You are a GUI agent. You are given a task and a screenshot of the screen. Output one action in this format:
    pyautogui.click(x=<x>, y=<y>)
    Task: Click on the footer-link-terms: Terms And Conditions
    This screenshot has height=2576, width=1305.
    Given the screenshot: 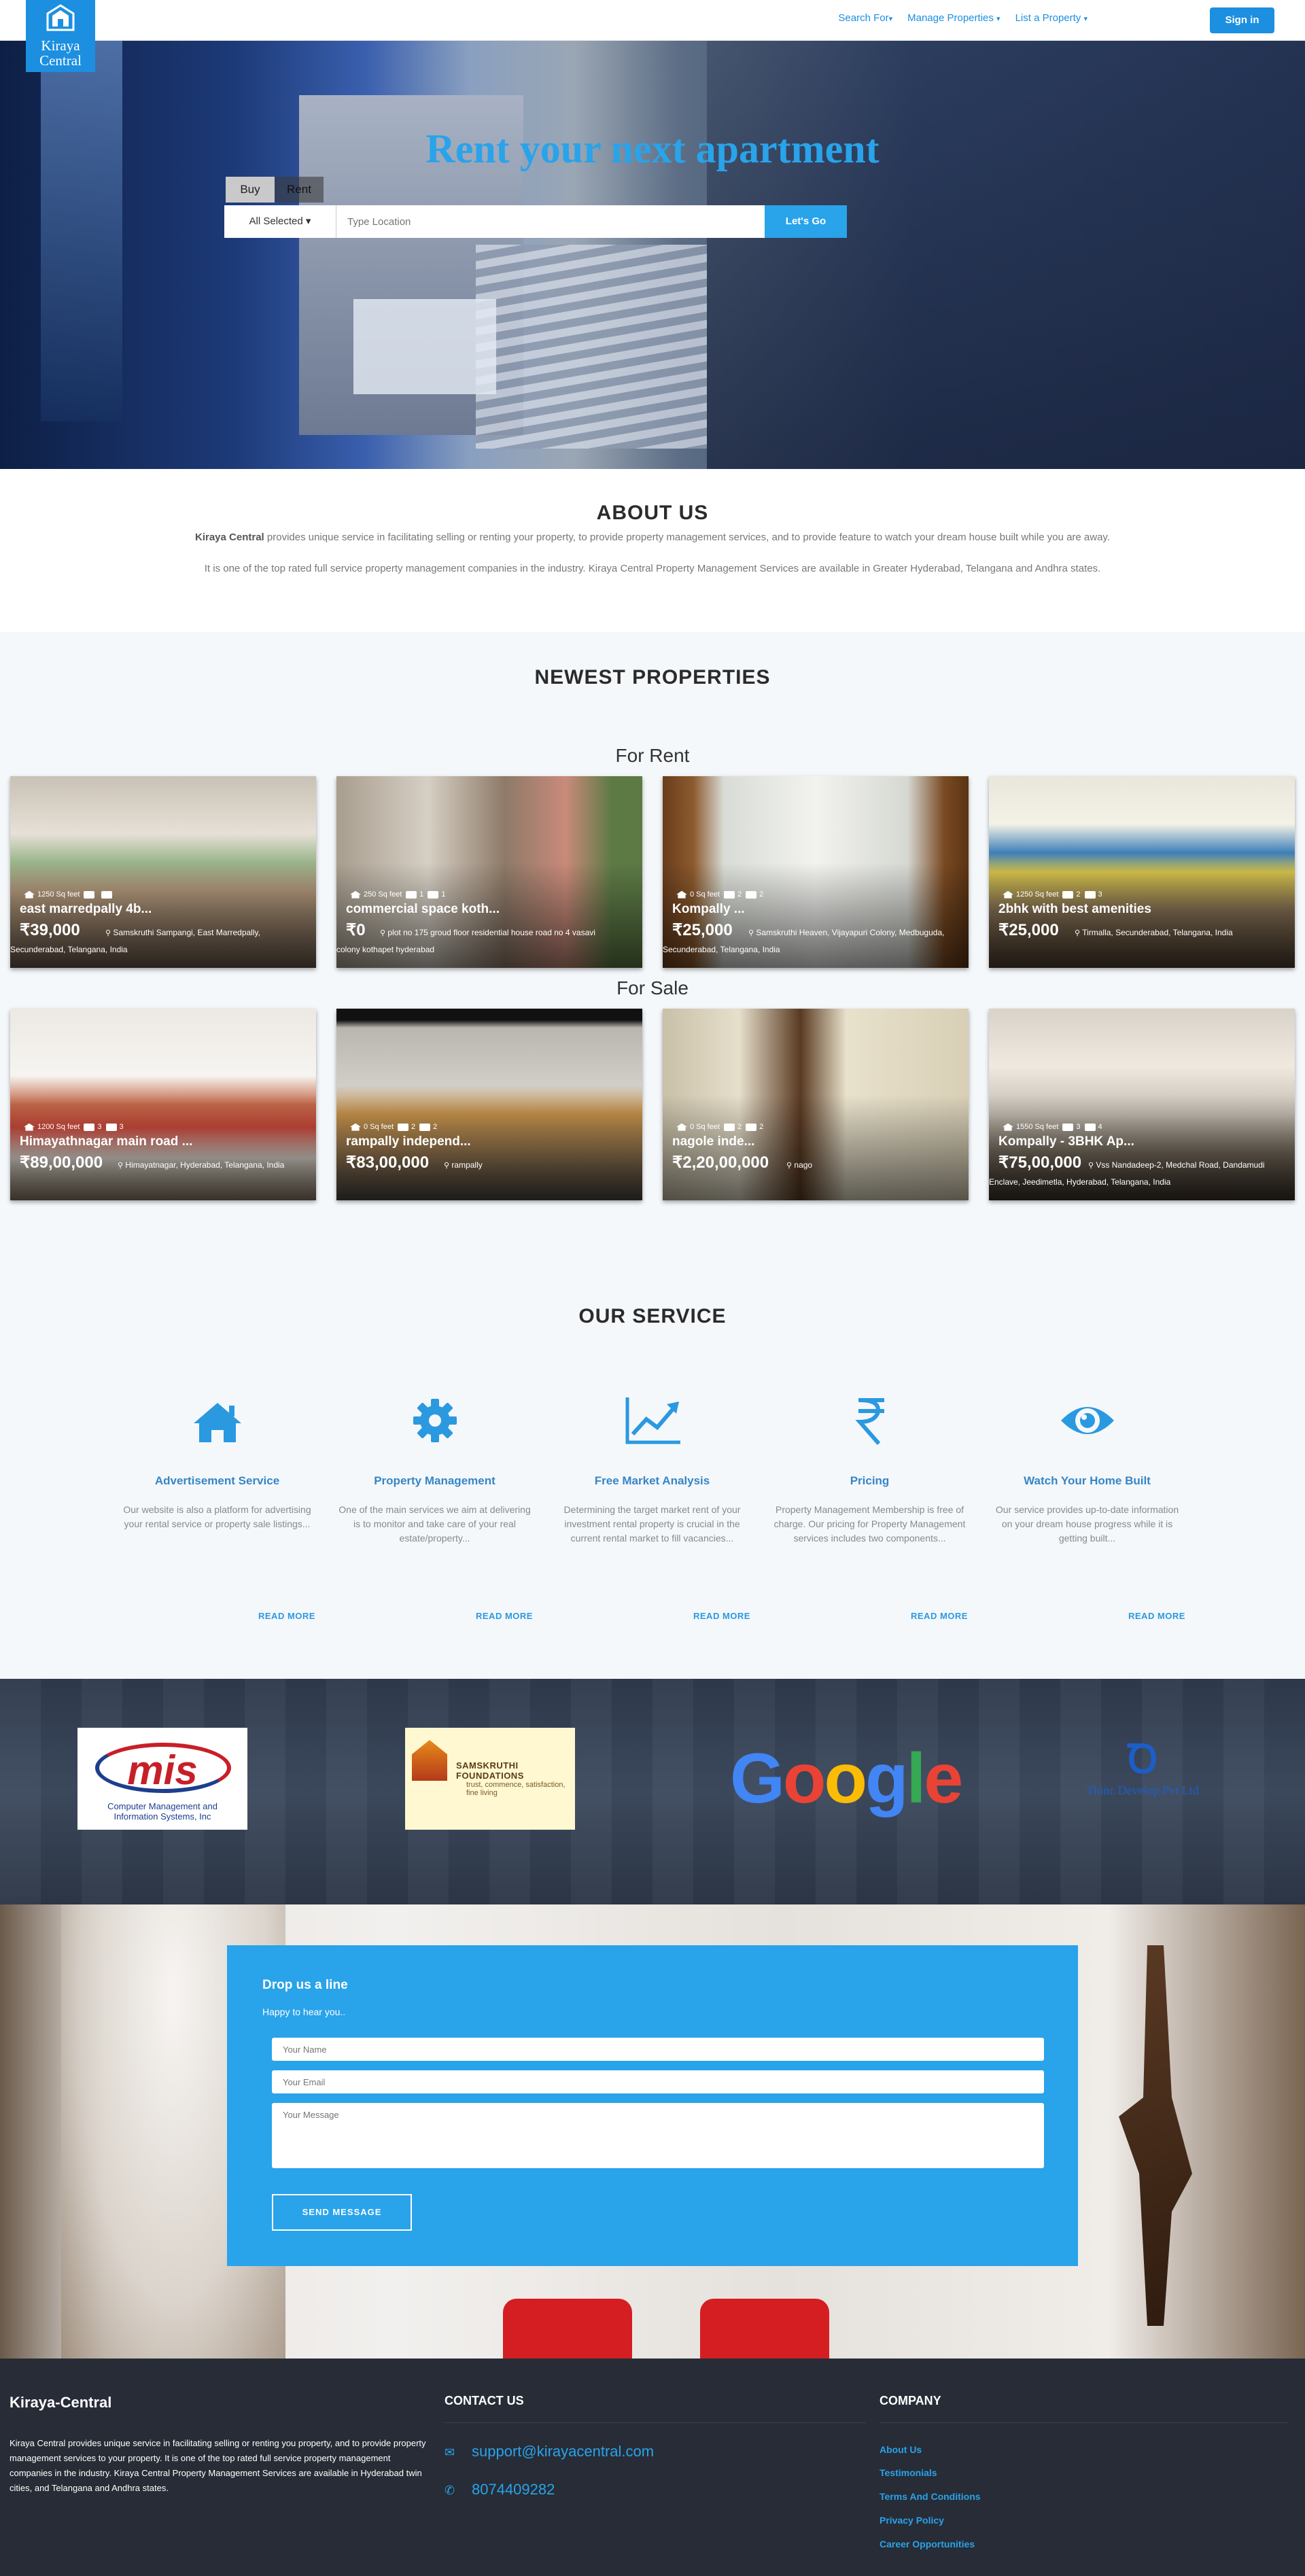 What is the action you would take?
    pyautogui.click(x=930, y=2496)
    